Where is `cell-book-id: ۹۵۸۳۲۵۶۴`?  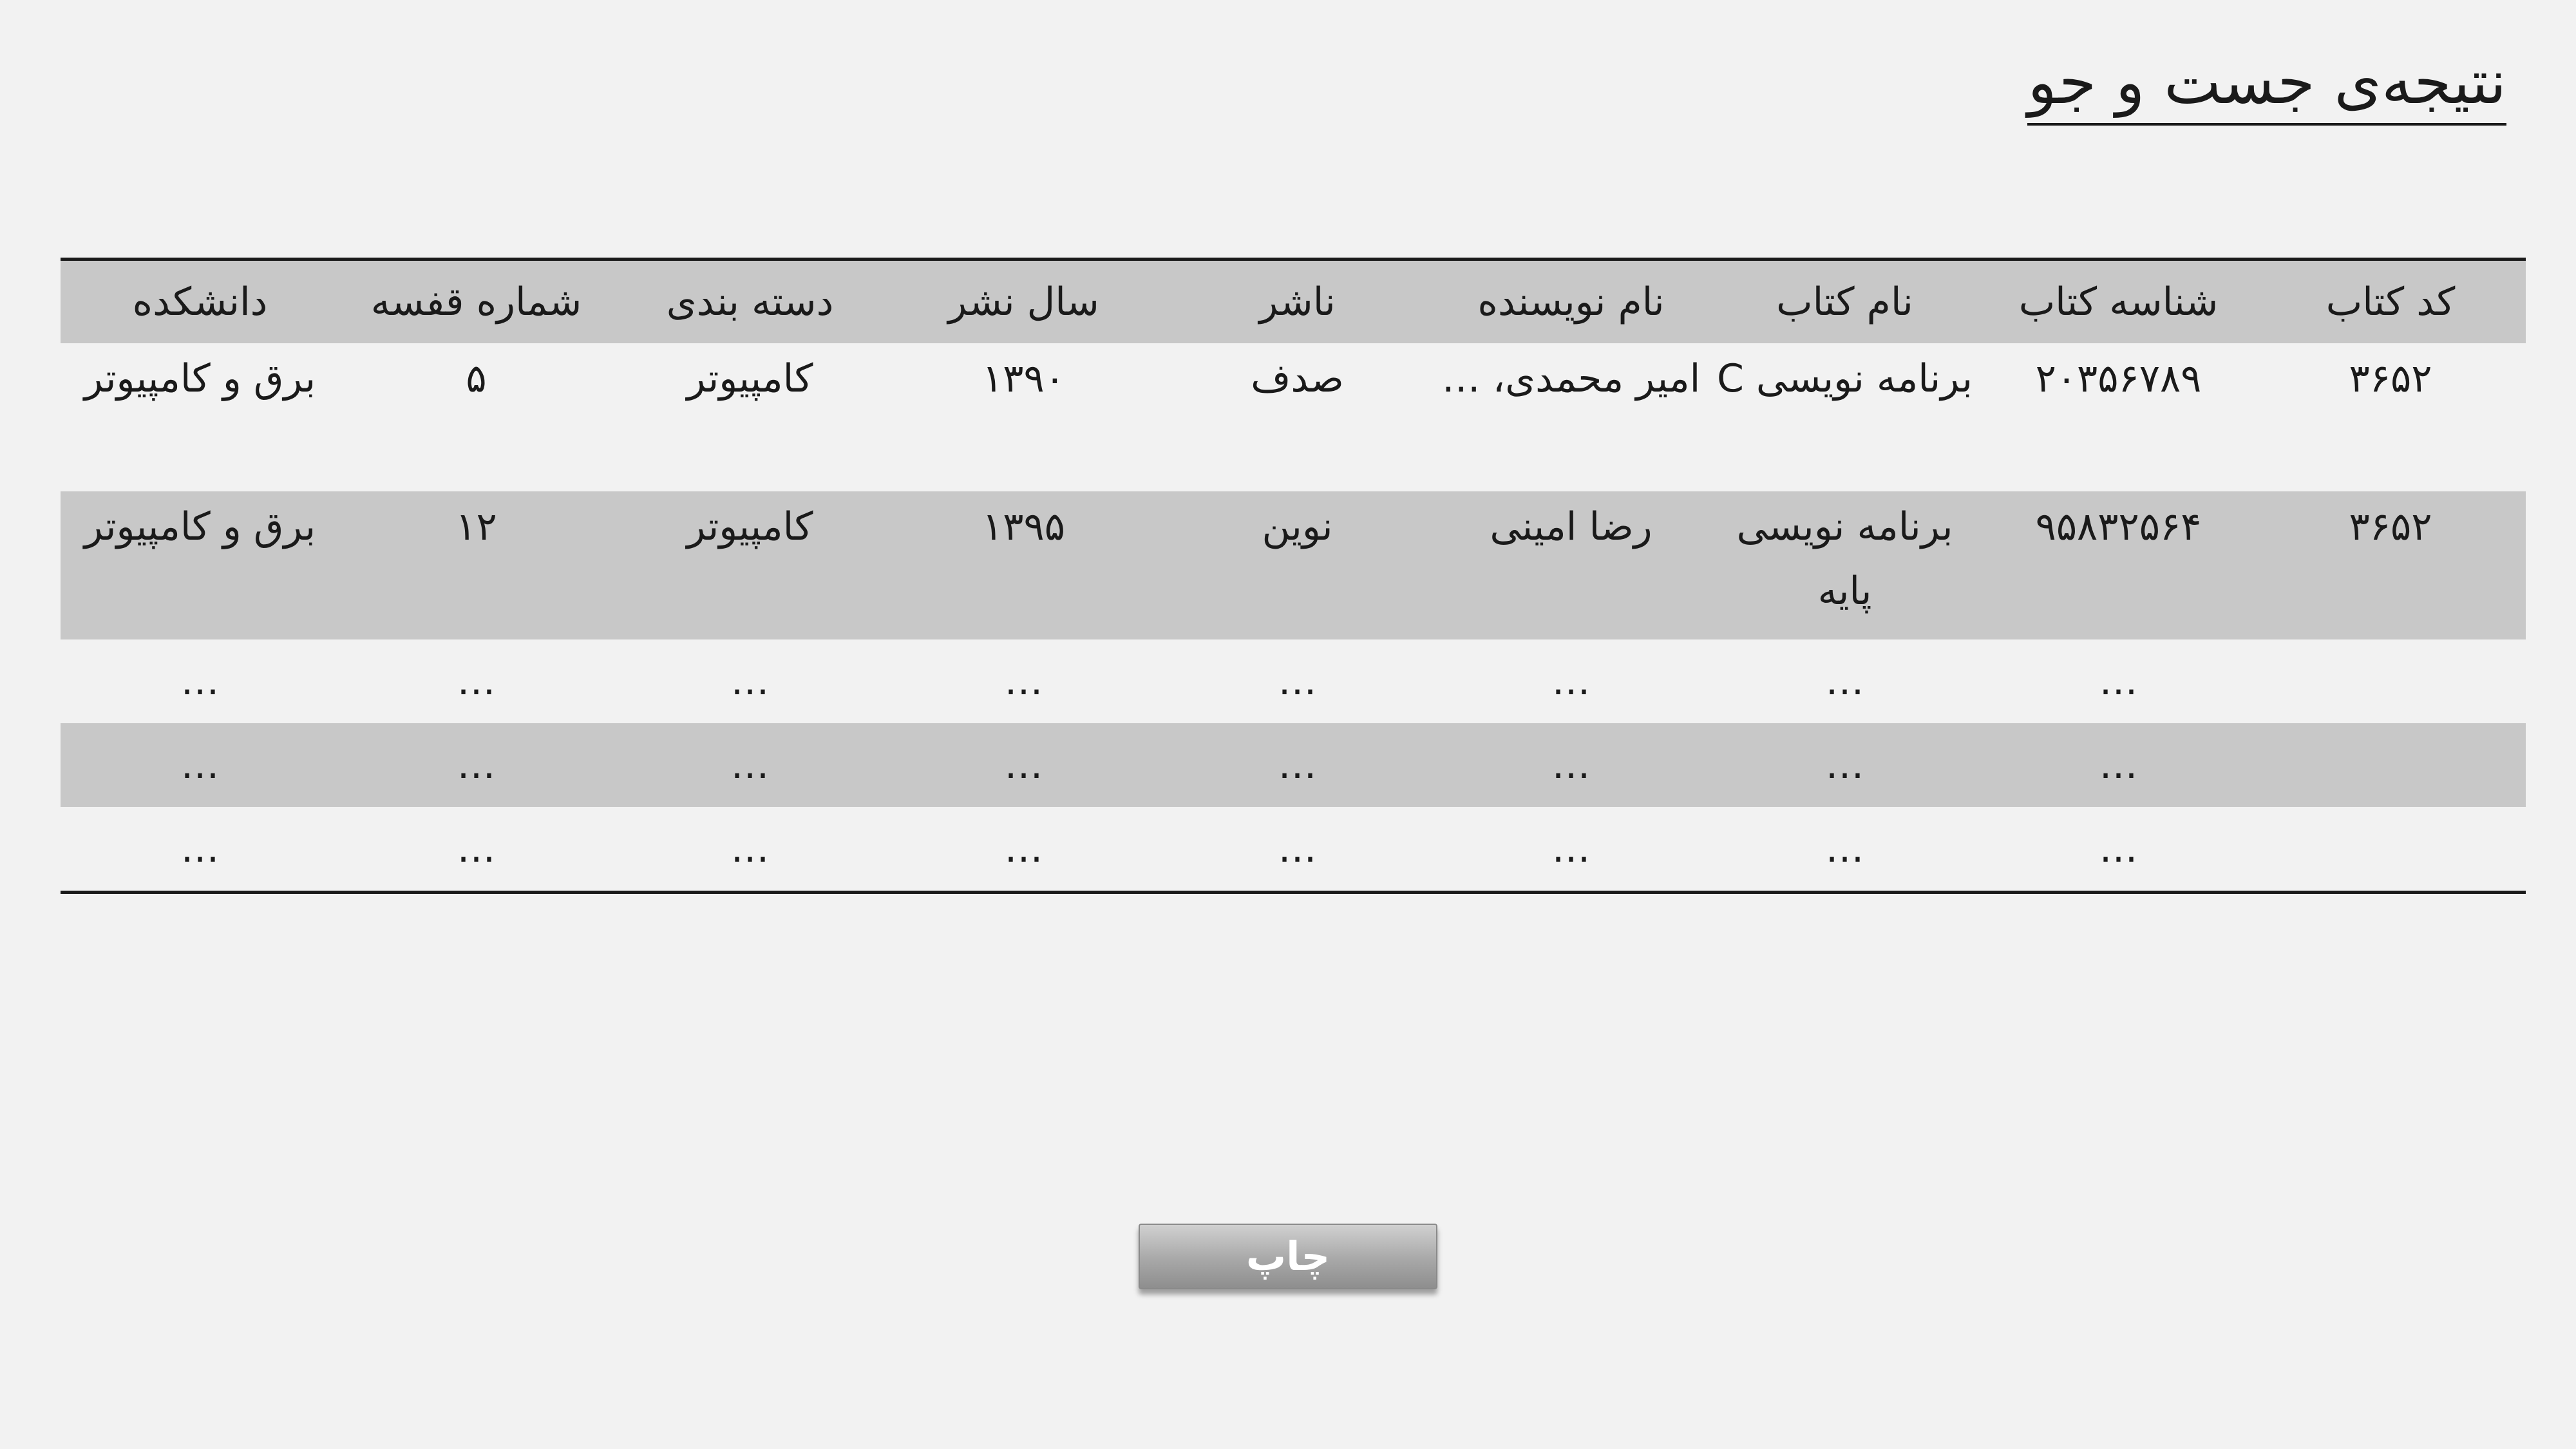 cell-book-id: ۹۵۸۳۲۵۶۴ is located at coordinates (2118, 526).